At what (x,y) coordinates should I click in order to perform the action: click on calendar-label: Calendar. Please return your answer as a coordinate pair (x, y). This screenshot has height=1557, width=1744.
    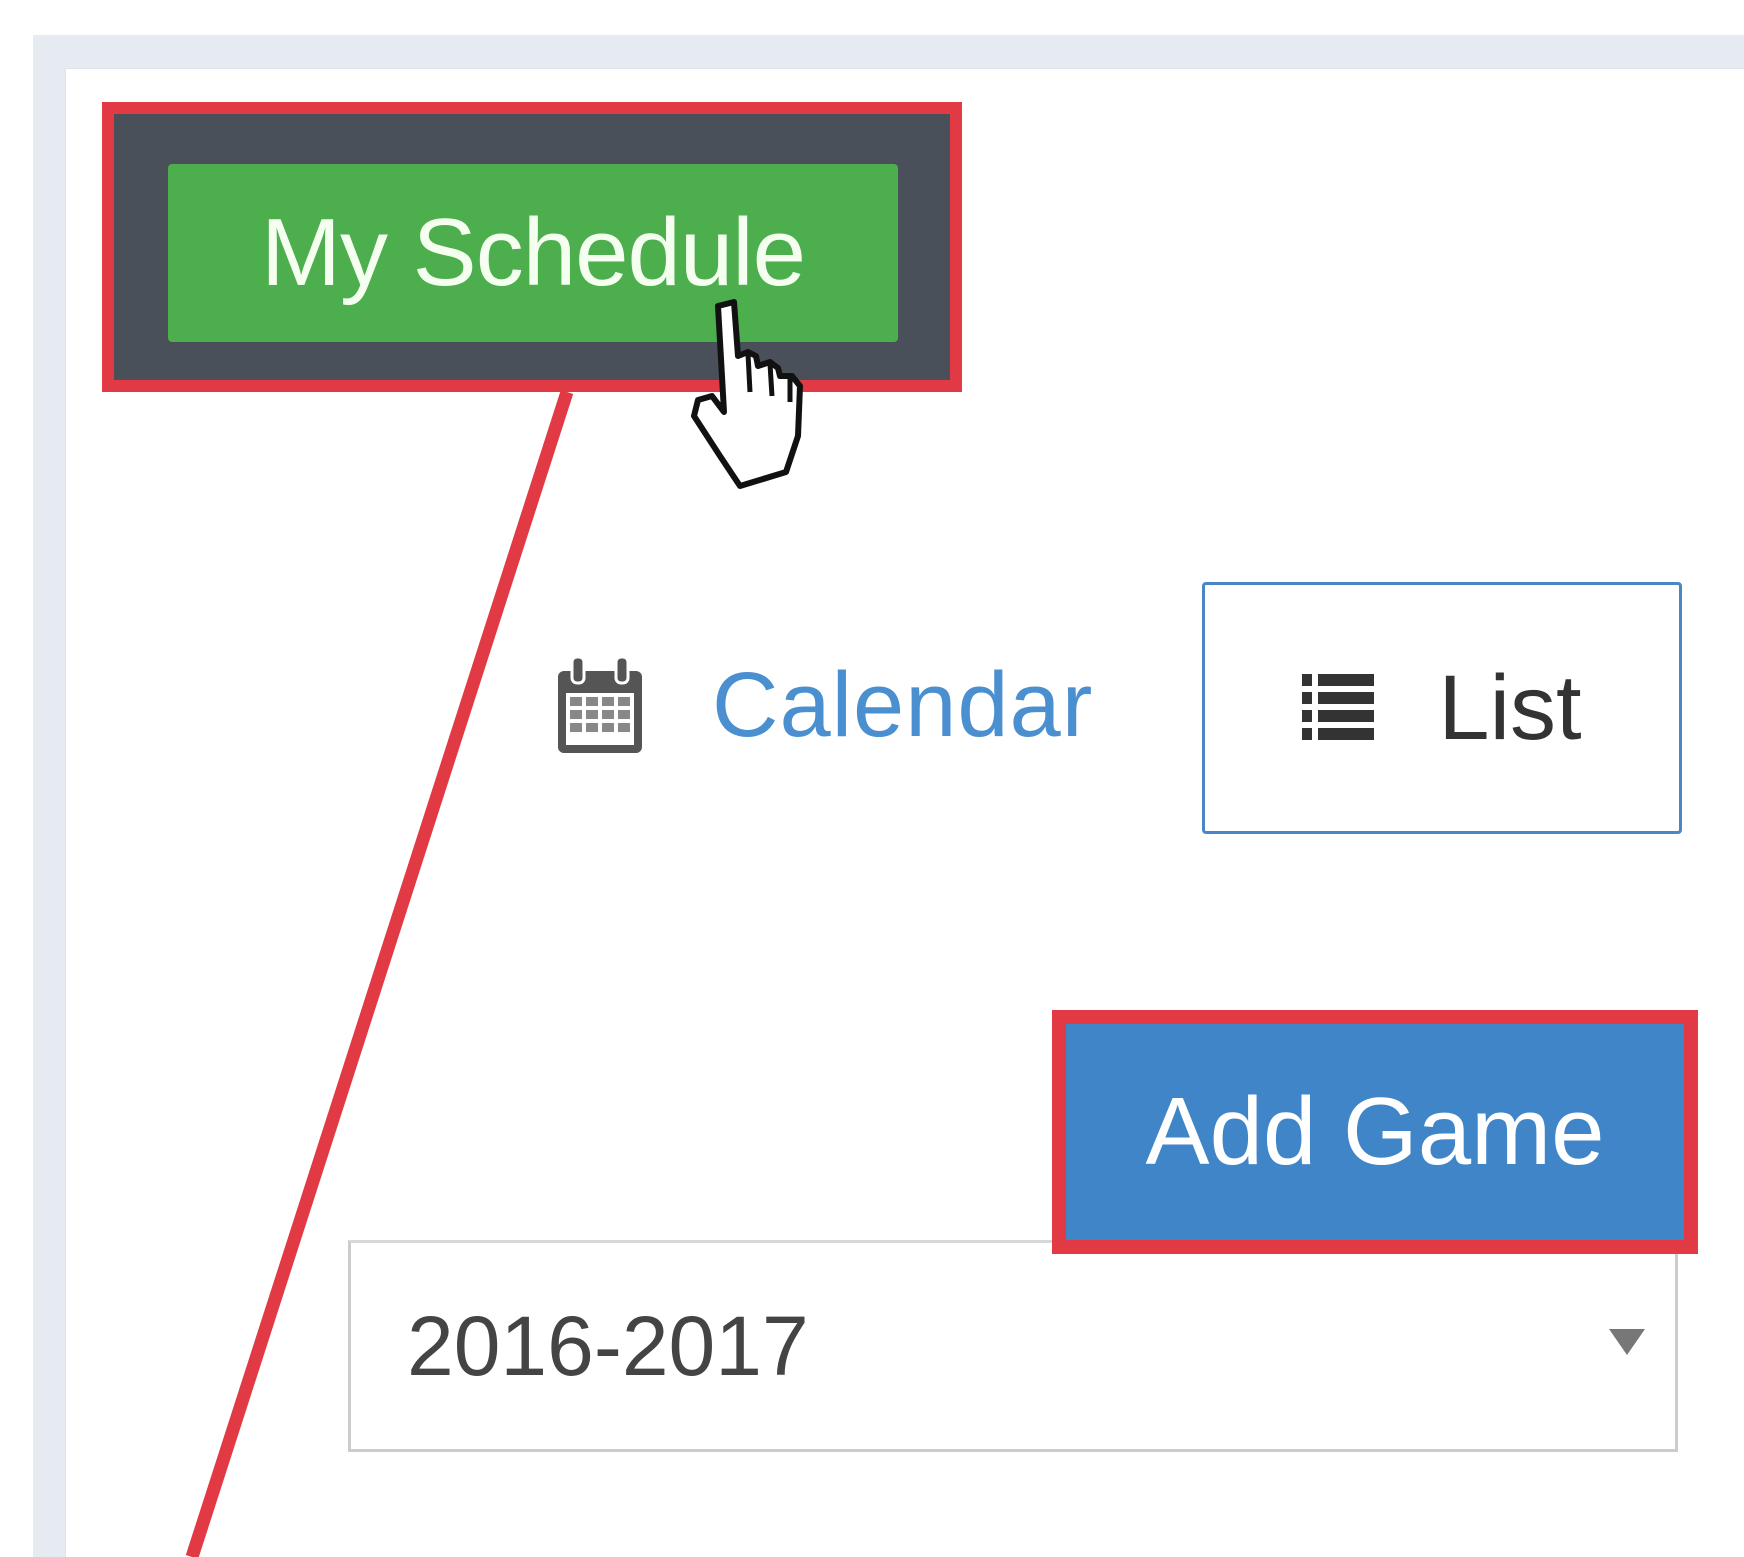
    Looking at the image, I should click on (903, 704).